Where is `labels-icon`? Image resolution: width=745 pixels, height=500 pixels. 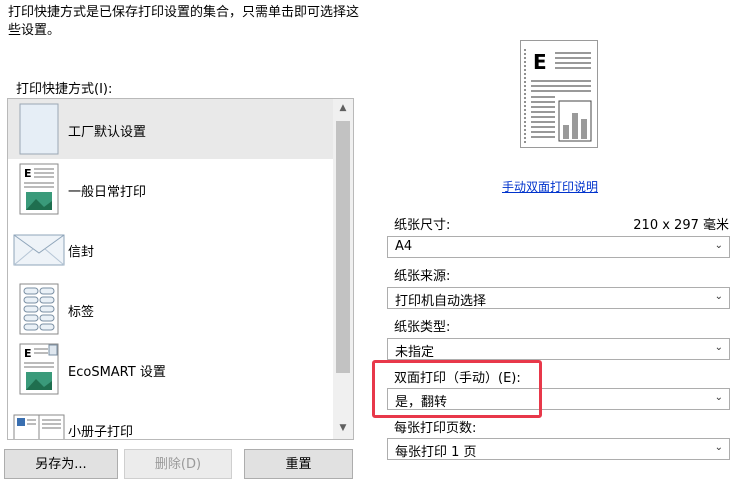
labels-icon is located at coordinates (39, 309).